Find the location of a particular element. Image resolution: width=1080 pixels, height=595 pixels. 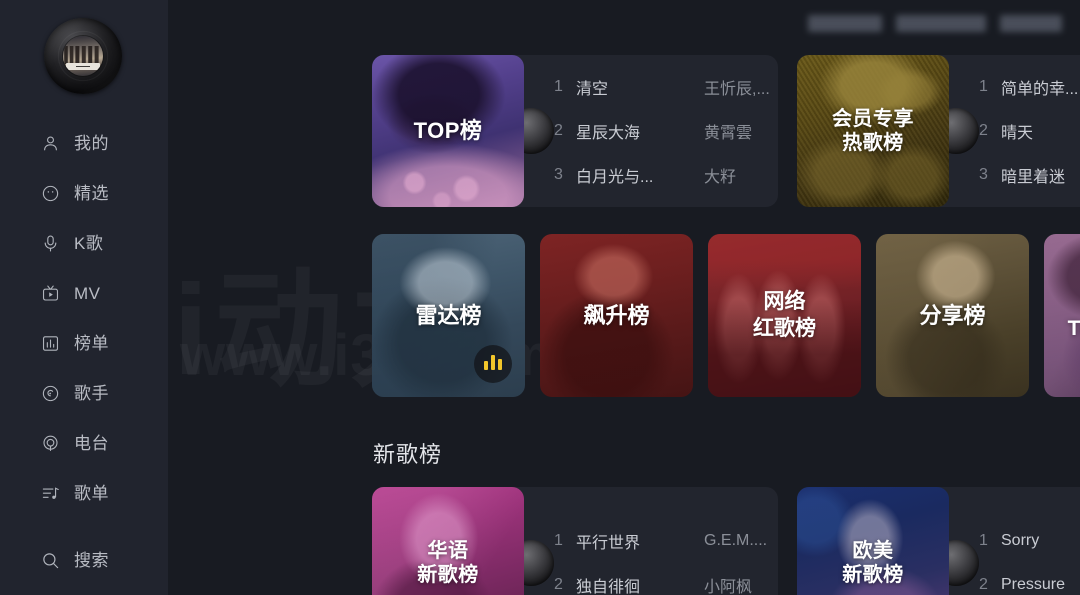

song-row: 2 晴天 周杰伦 is located at coordinates (1029, 131).